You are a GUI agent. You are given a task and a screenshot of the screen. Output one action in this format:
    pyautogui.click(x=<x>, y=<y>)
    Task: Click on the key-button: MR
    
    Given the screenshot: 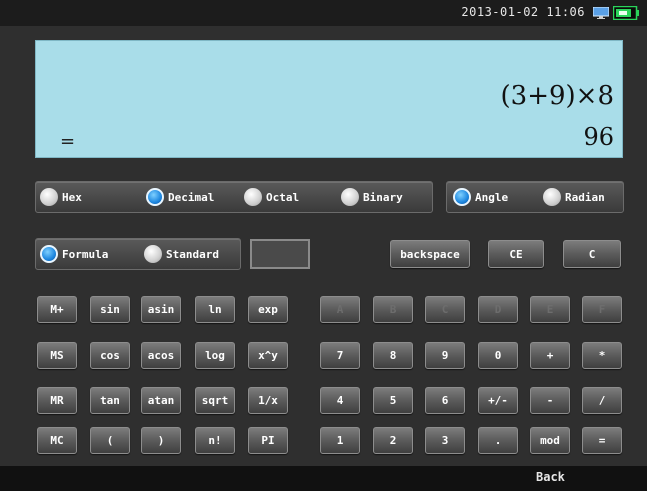 What is the action you would take?
    pyautogui.click(x=57, y=400)
    